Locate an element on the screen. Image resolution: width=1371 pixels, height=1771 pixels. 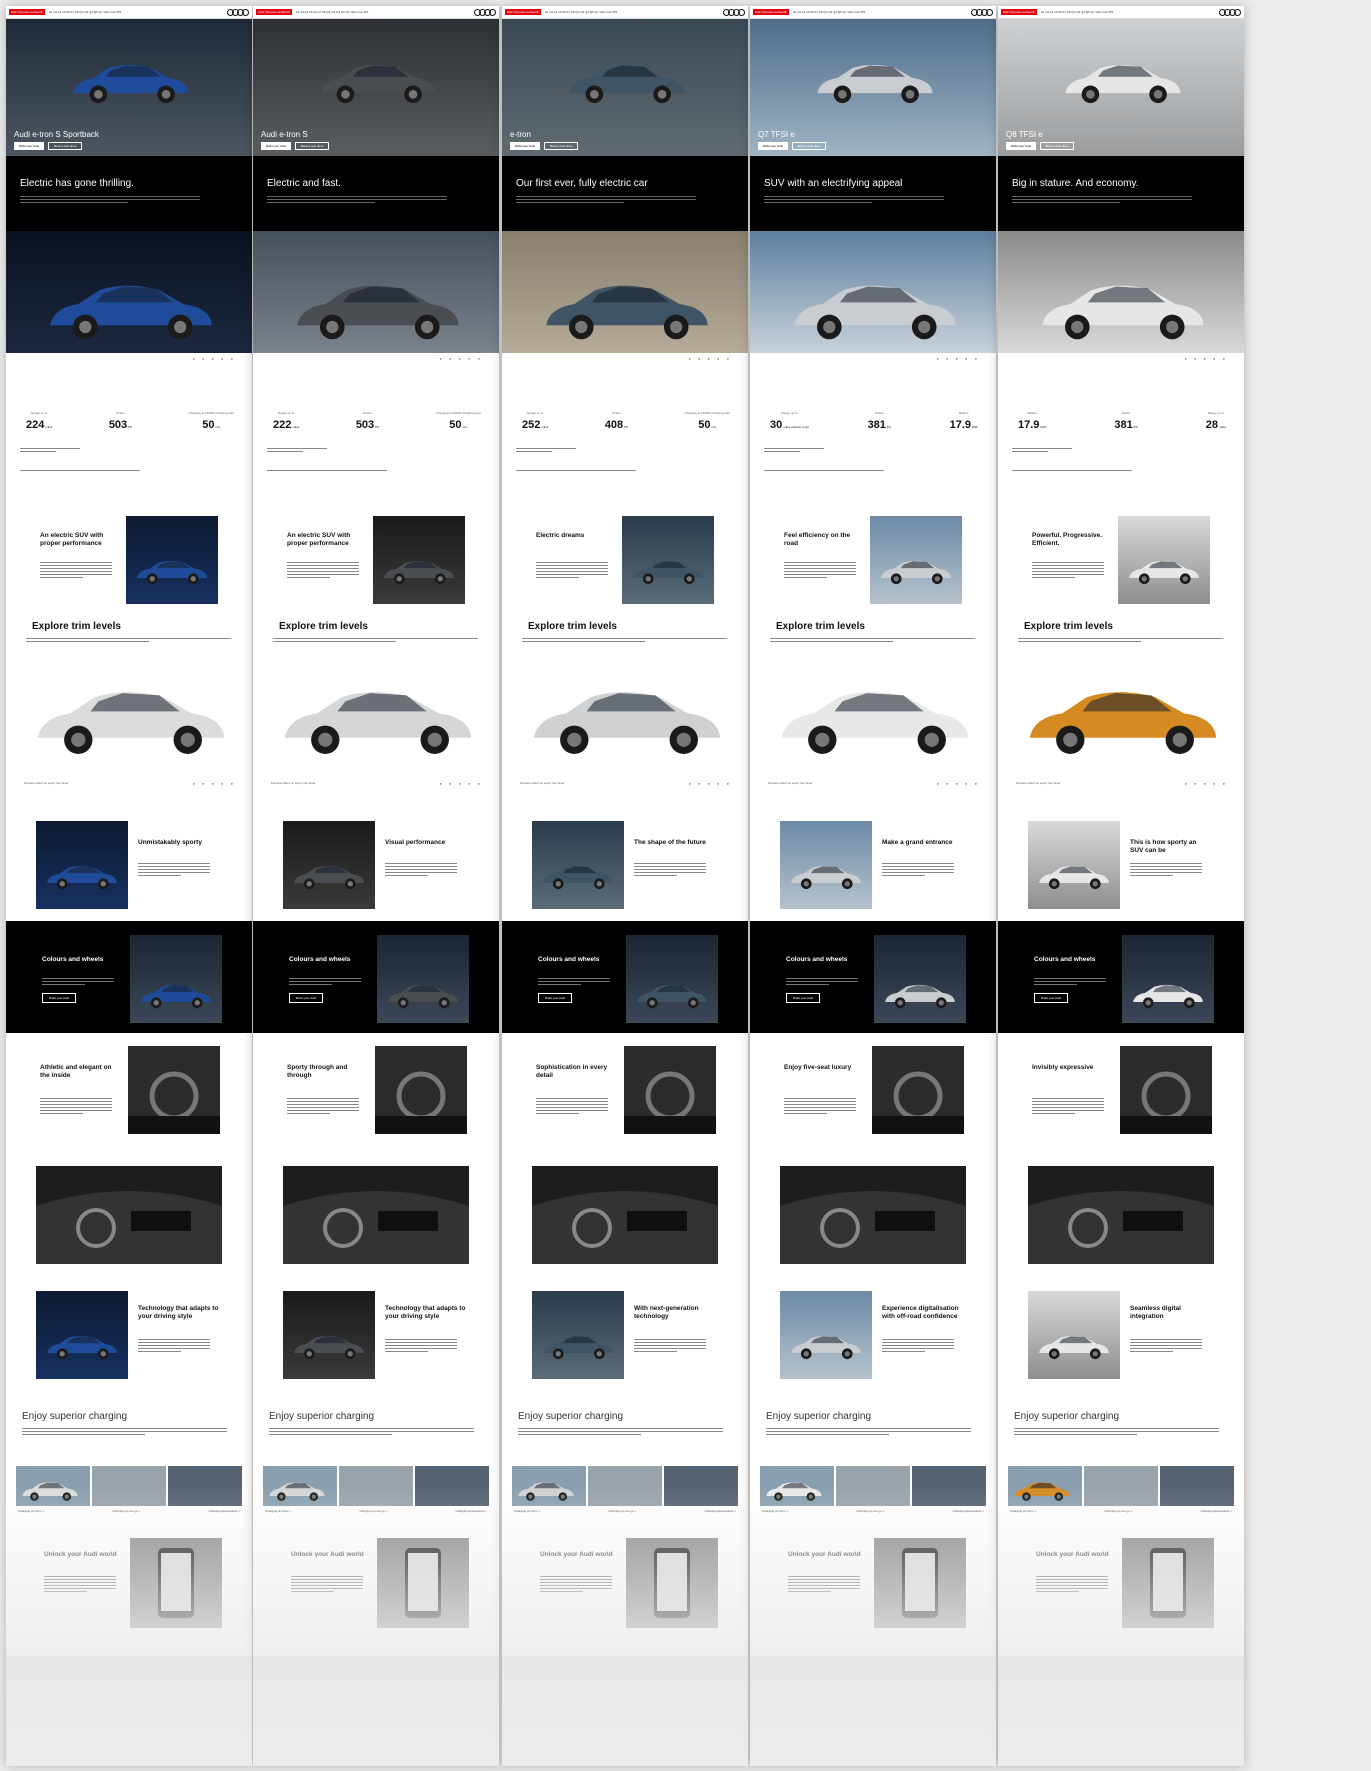
side-photo is located at coordinates (873, 292).